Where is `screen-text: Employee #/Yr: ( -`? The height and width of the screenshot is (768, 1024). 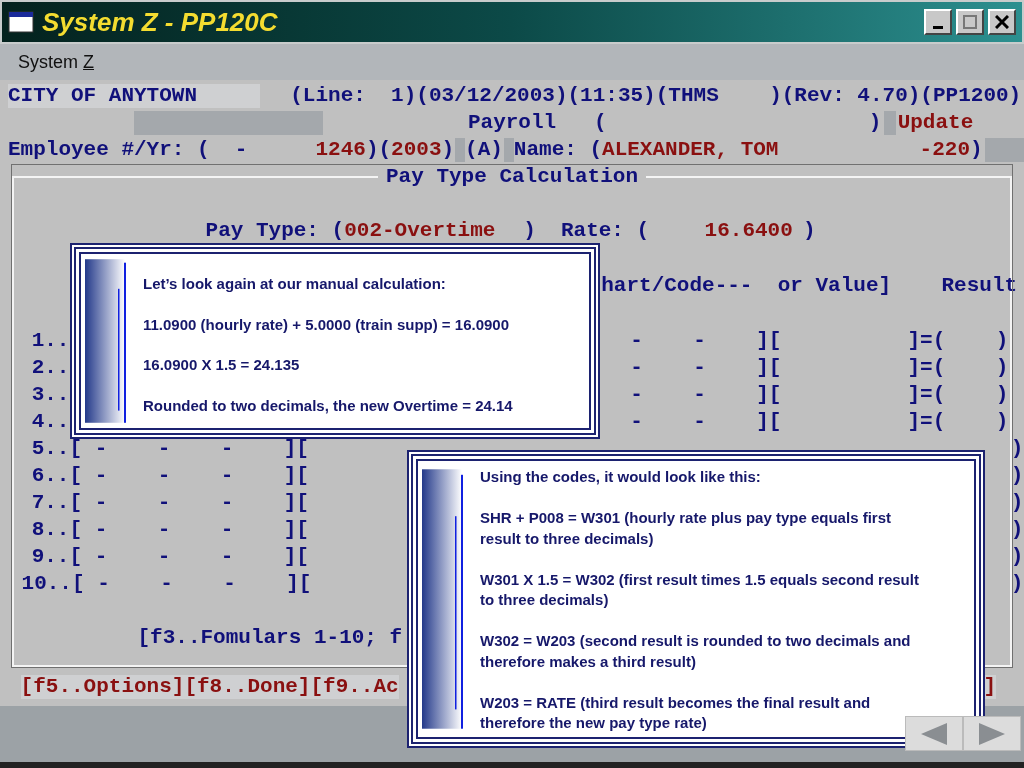 screen-text: Employee #/Yr: ( - is located at coordinates (128, 149).